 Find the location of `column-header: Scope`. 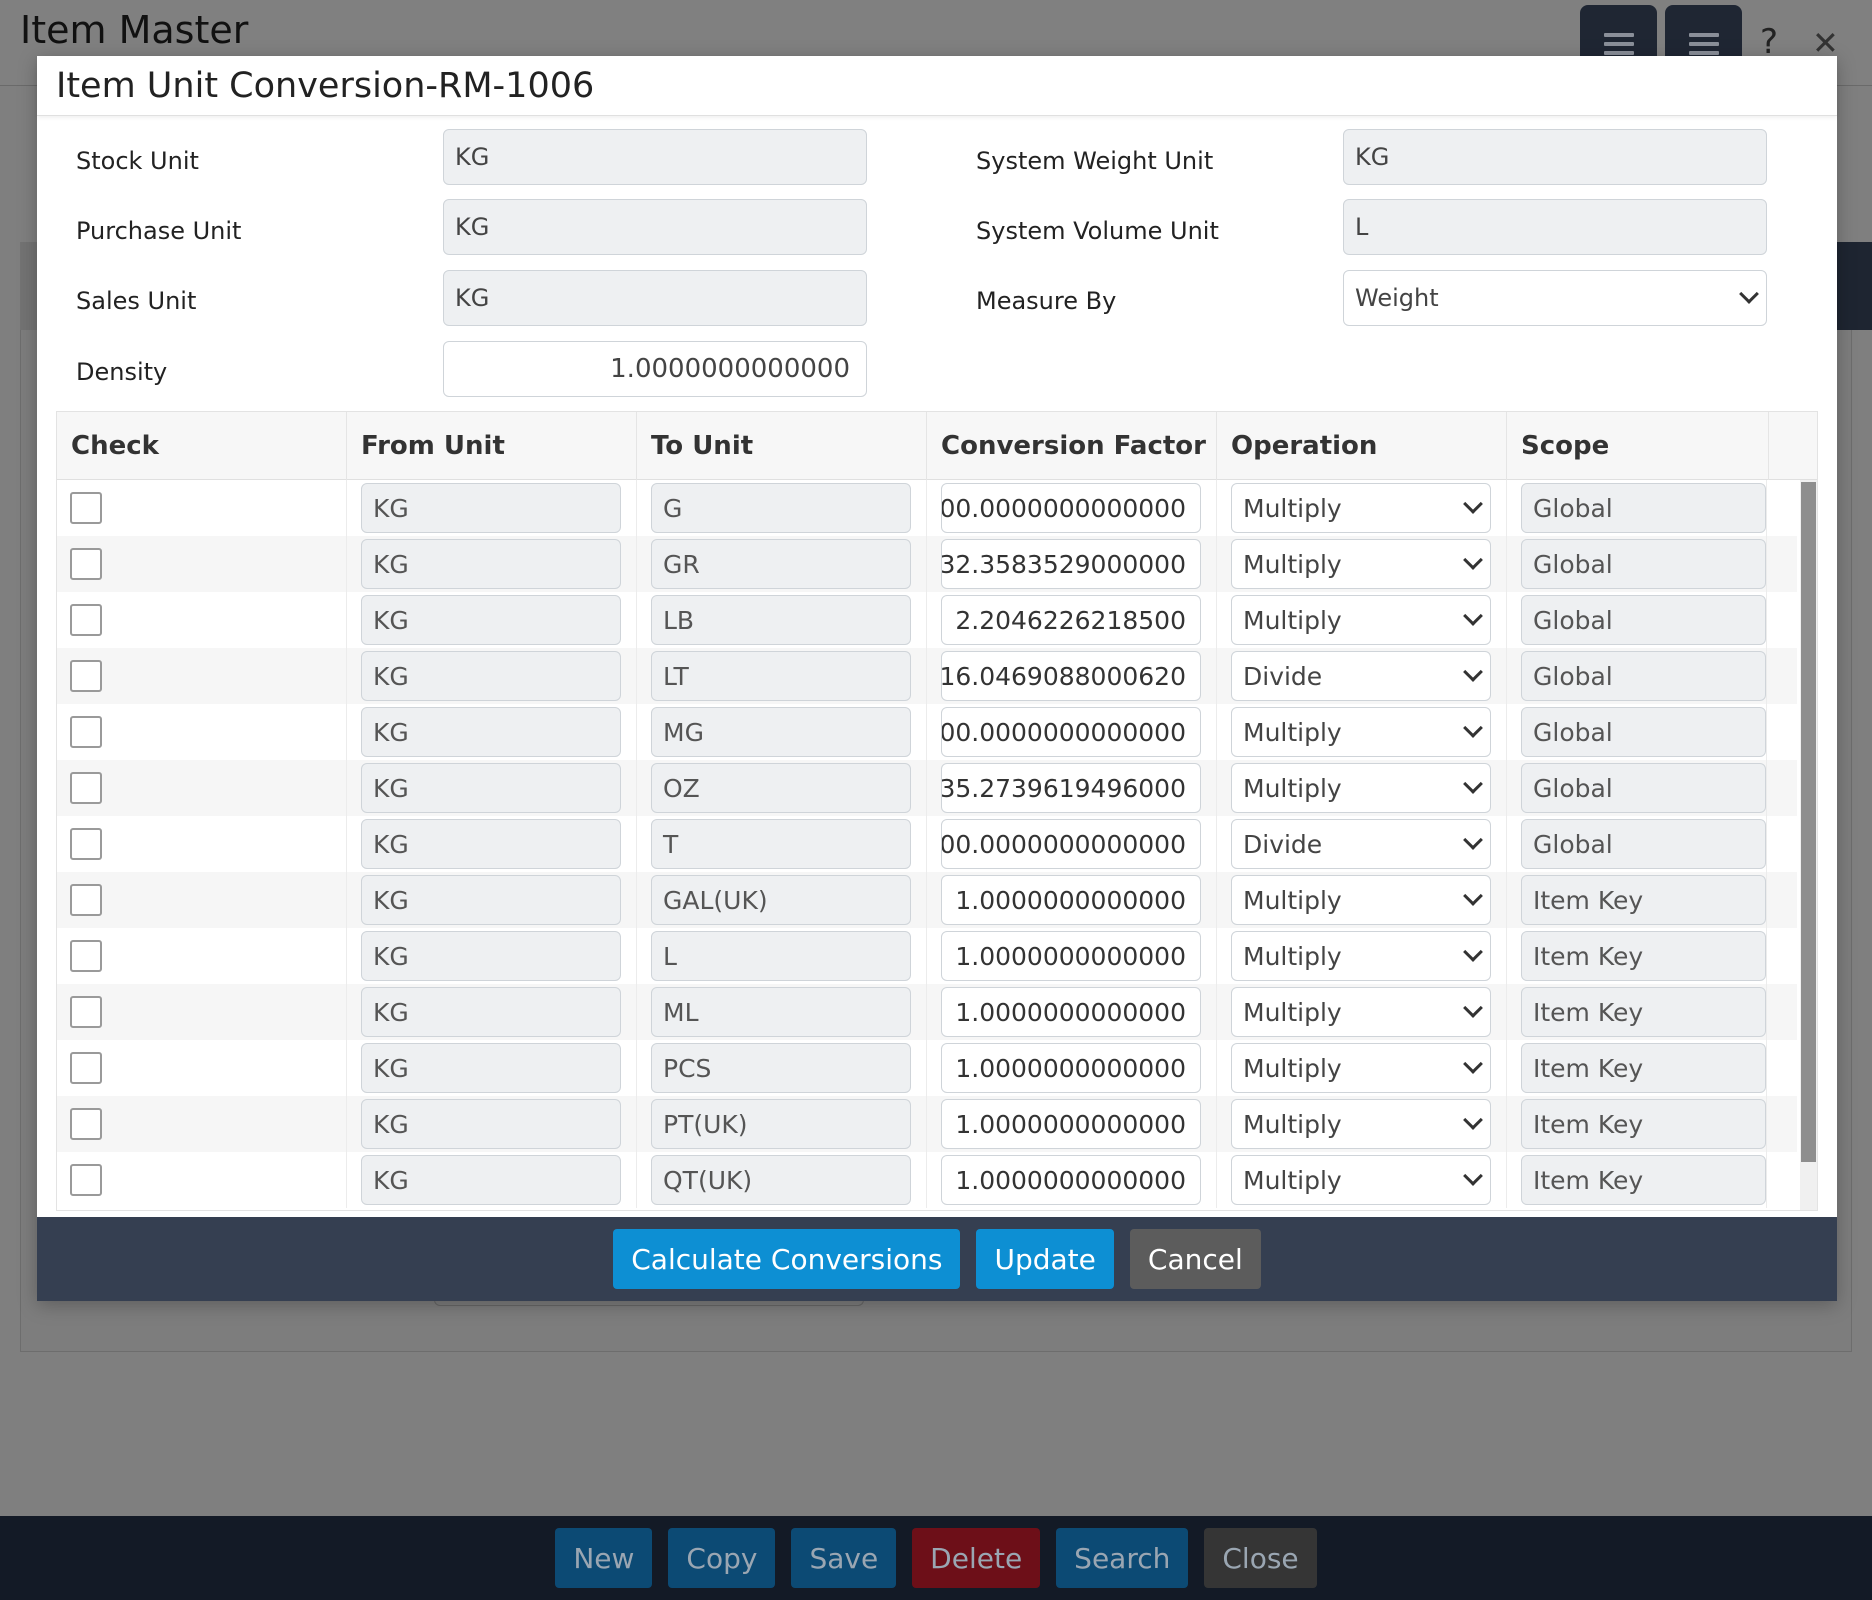

column-header: Scope is located at coordinates (1638, 446).